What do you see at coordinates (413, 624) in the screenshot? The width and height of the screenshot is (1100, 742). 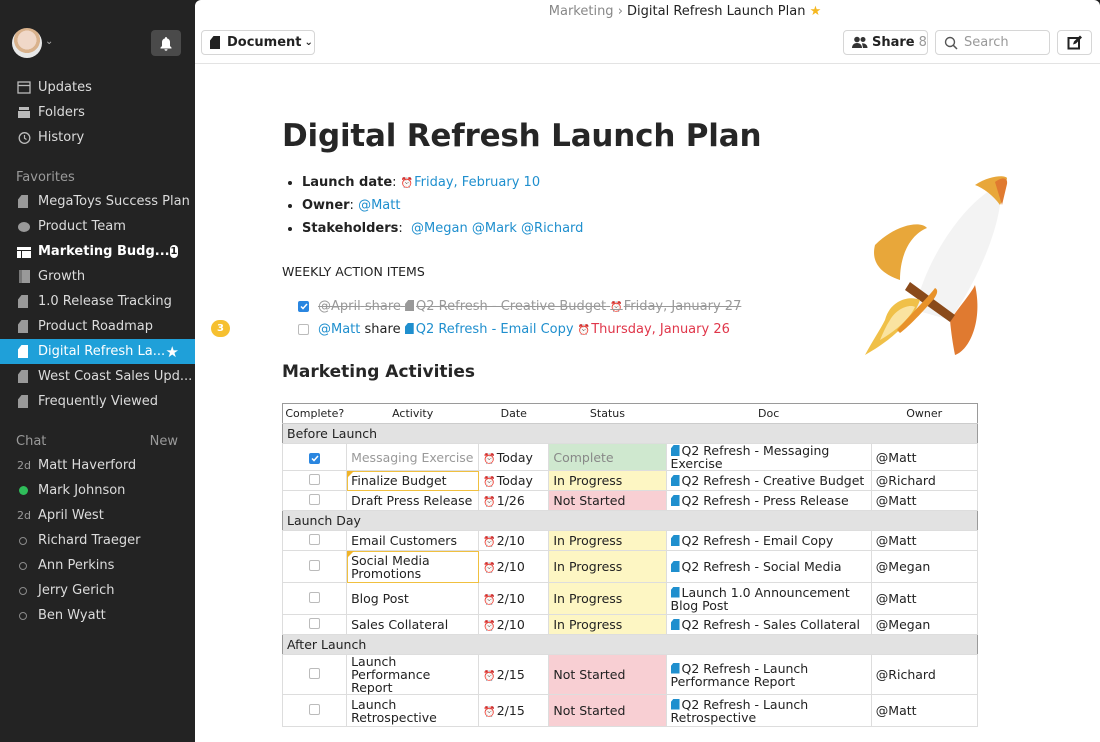 I see `activity-cell: Sales Collateral` at bounding box center [413, 624].